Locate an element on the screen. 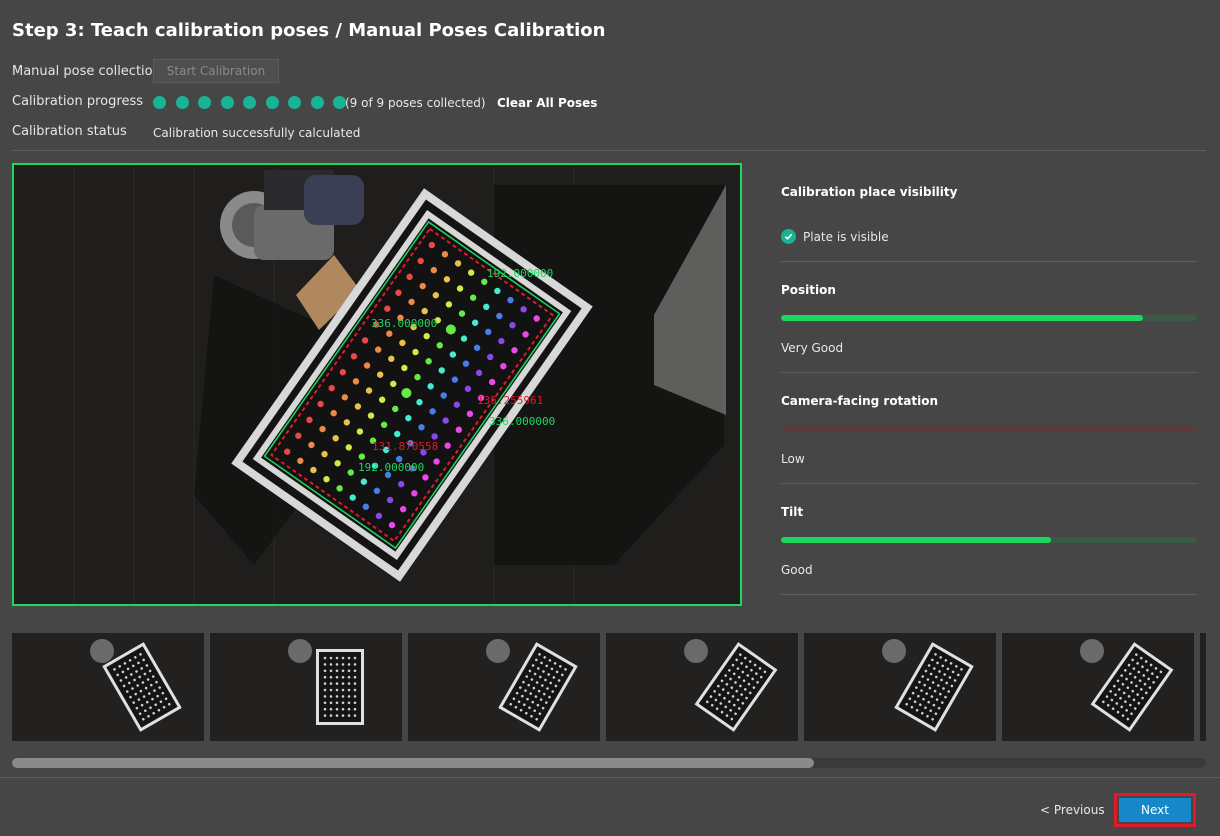 The width and height of the screenshot is (1220, 836). poses-count: (9 of 9 poses collected) is located at coordinates (415, 103).